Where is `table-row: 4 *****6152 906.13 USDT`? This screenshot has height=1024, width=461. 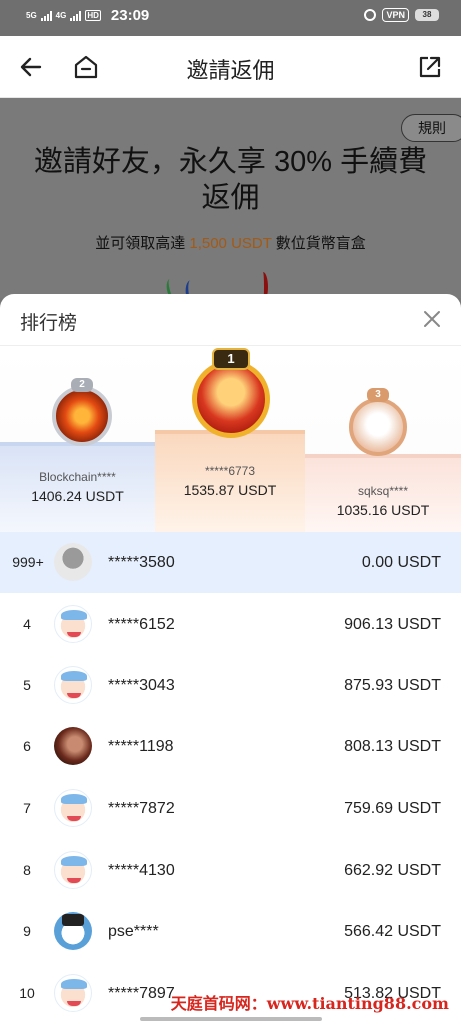 table-row: 4 *****6152 906.13 USDT is located at coordinates (230, 624).